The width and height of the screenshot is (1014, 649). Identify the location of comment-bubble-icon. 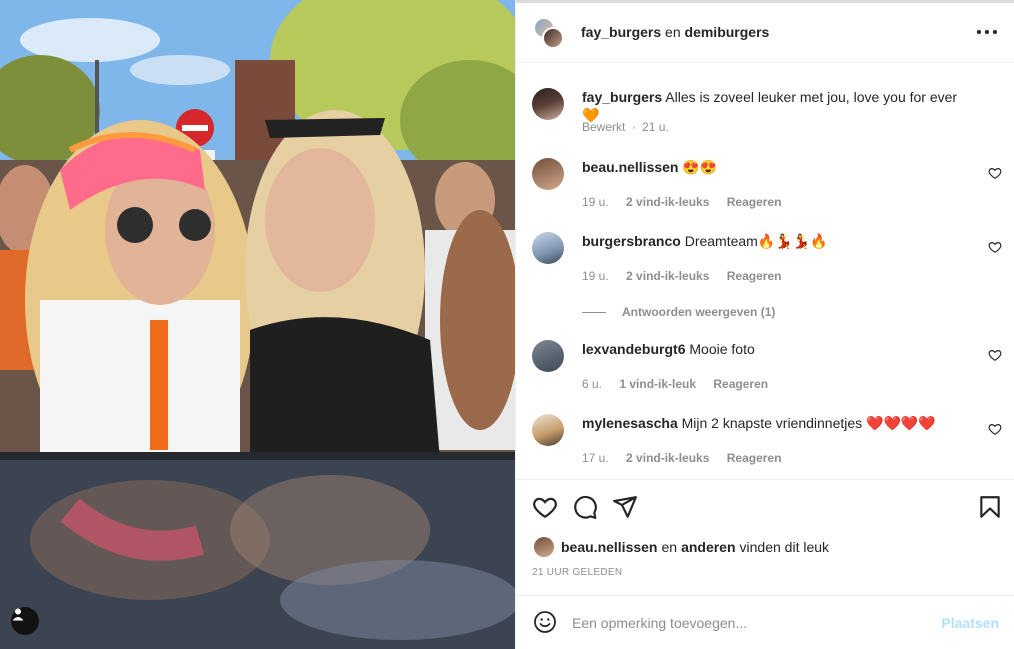
(585, 507).